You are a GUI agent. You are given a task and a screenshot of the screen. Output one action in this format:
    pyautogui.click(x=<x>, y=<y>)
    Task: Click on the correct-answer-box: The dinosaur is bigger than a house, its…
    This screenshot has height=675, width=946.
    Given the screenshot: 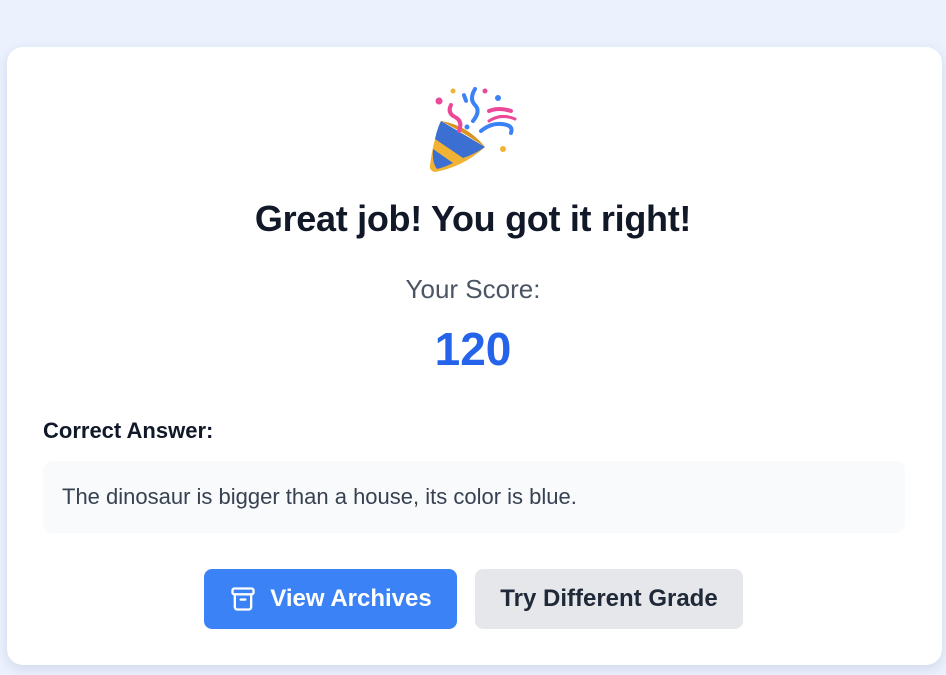 What is the action you would take?
    pyautogui.click(x=474, y=497)
    